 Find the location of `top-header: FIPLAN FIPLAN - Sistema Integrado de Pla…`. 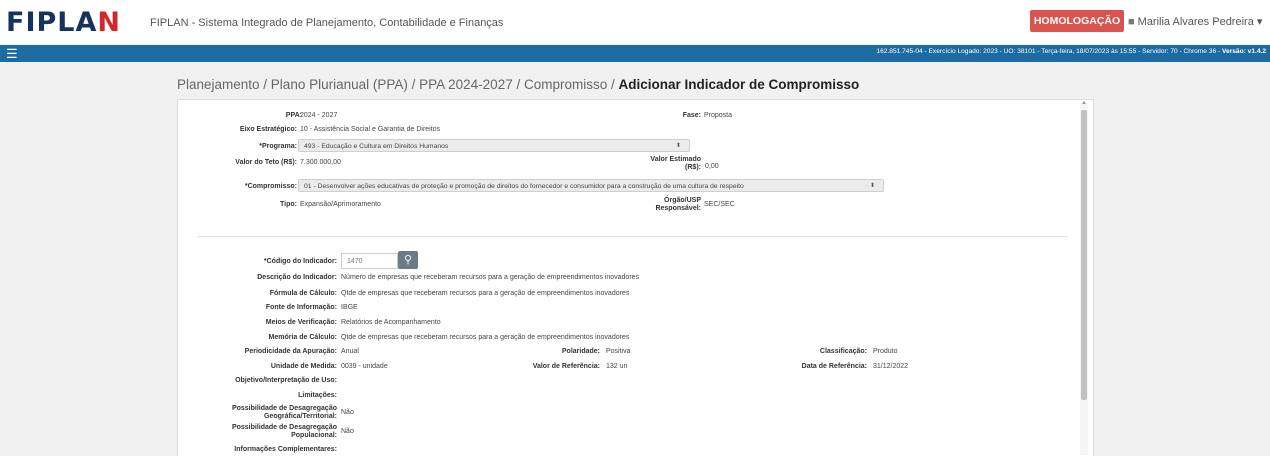

top-header: FIPLAN FIPLAN - Sistema Integrado de Pla… is located at coordinates (635, 22).